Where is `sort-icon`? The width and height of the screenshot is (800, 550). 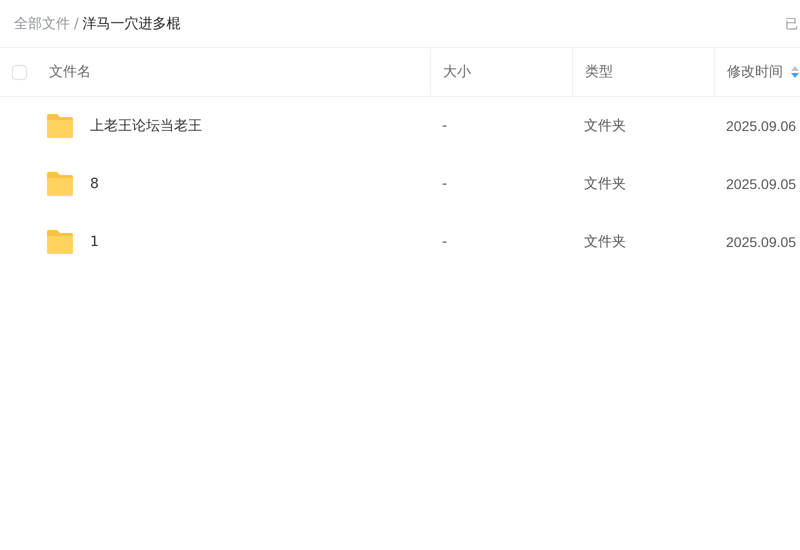
sort-icon is located at coordinates (795, 72).